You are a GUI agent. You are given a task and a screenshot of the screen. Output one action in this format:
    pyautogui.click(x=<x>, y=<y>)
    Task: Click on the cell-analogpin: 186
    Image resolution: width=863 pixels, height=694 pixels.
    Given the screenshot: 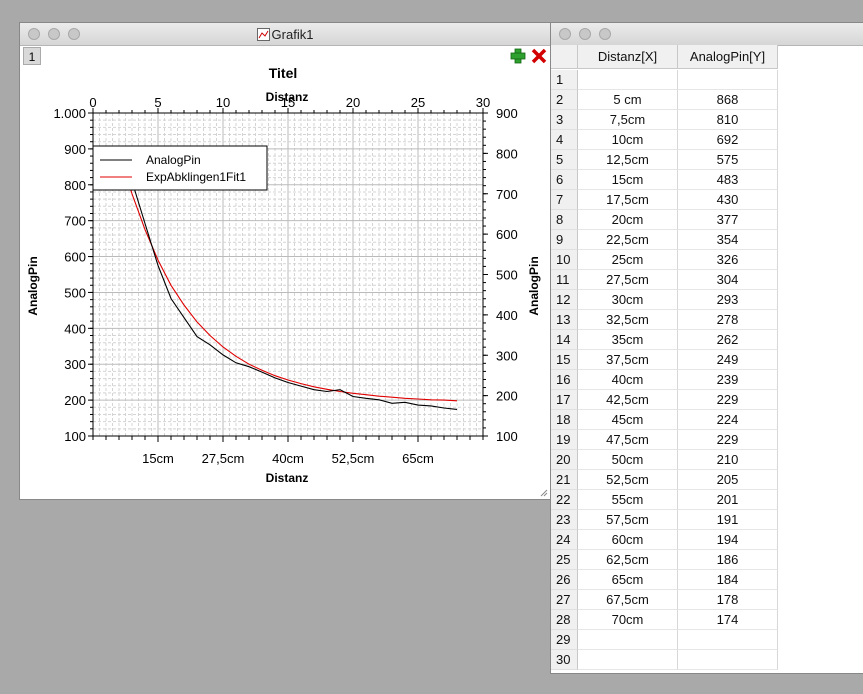 What is the action you would take?
    pyautogui.click(x=728, y=560)
    